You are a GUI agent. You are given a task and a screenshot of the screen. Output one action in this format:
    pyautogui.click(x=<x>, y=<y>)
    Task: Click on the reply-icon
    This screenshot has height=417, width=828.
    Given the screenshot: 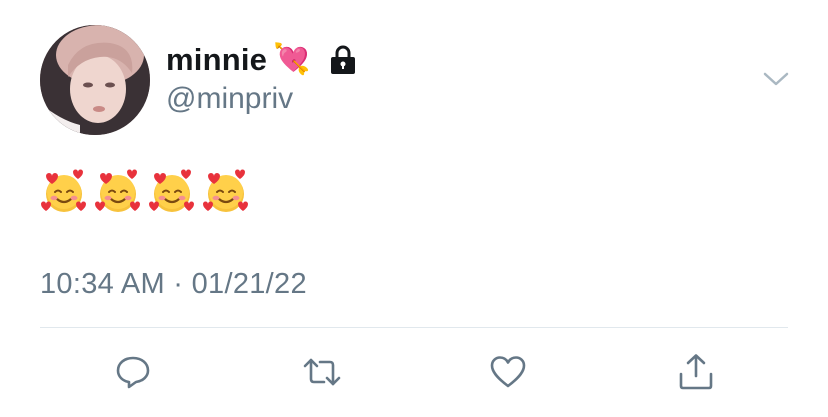 What is the action you would take?
    pyautogui.click(x=133, y=372)
    